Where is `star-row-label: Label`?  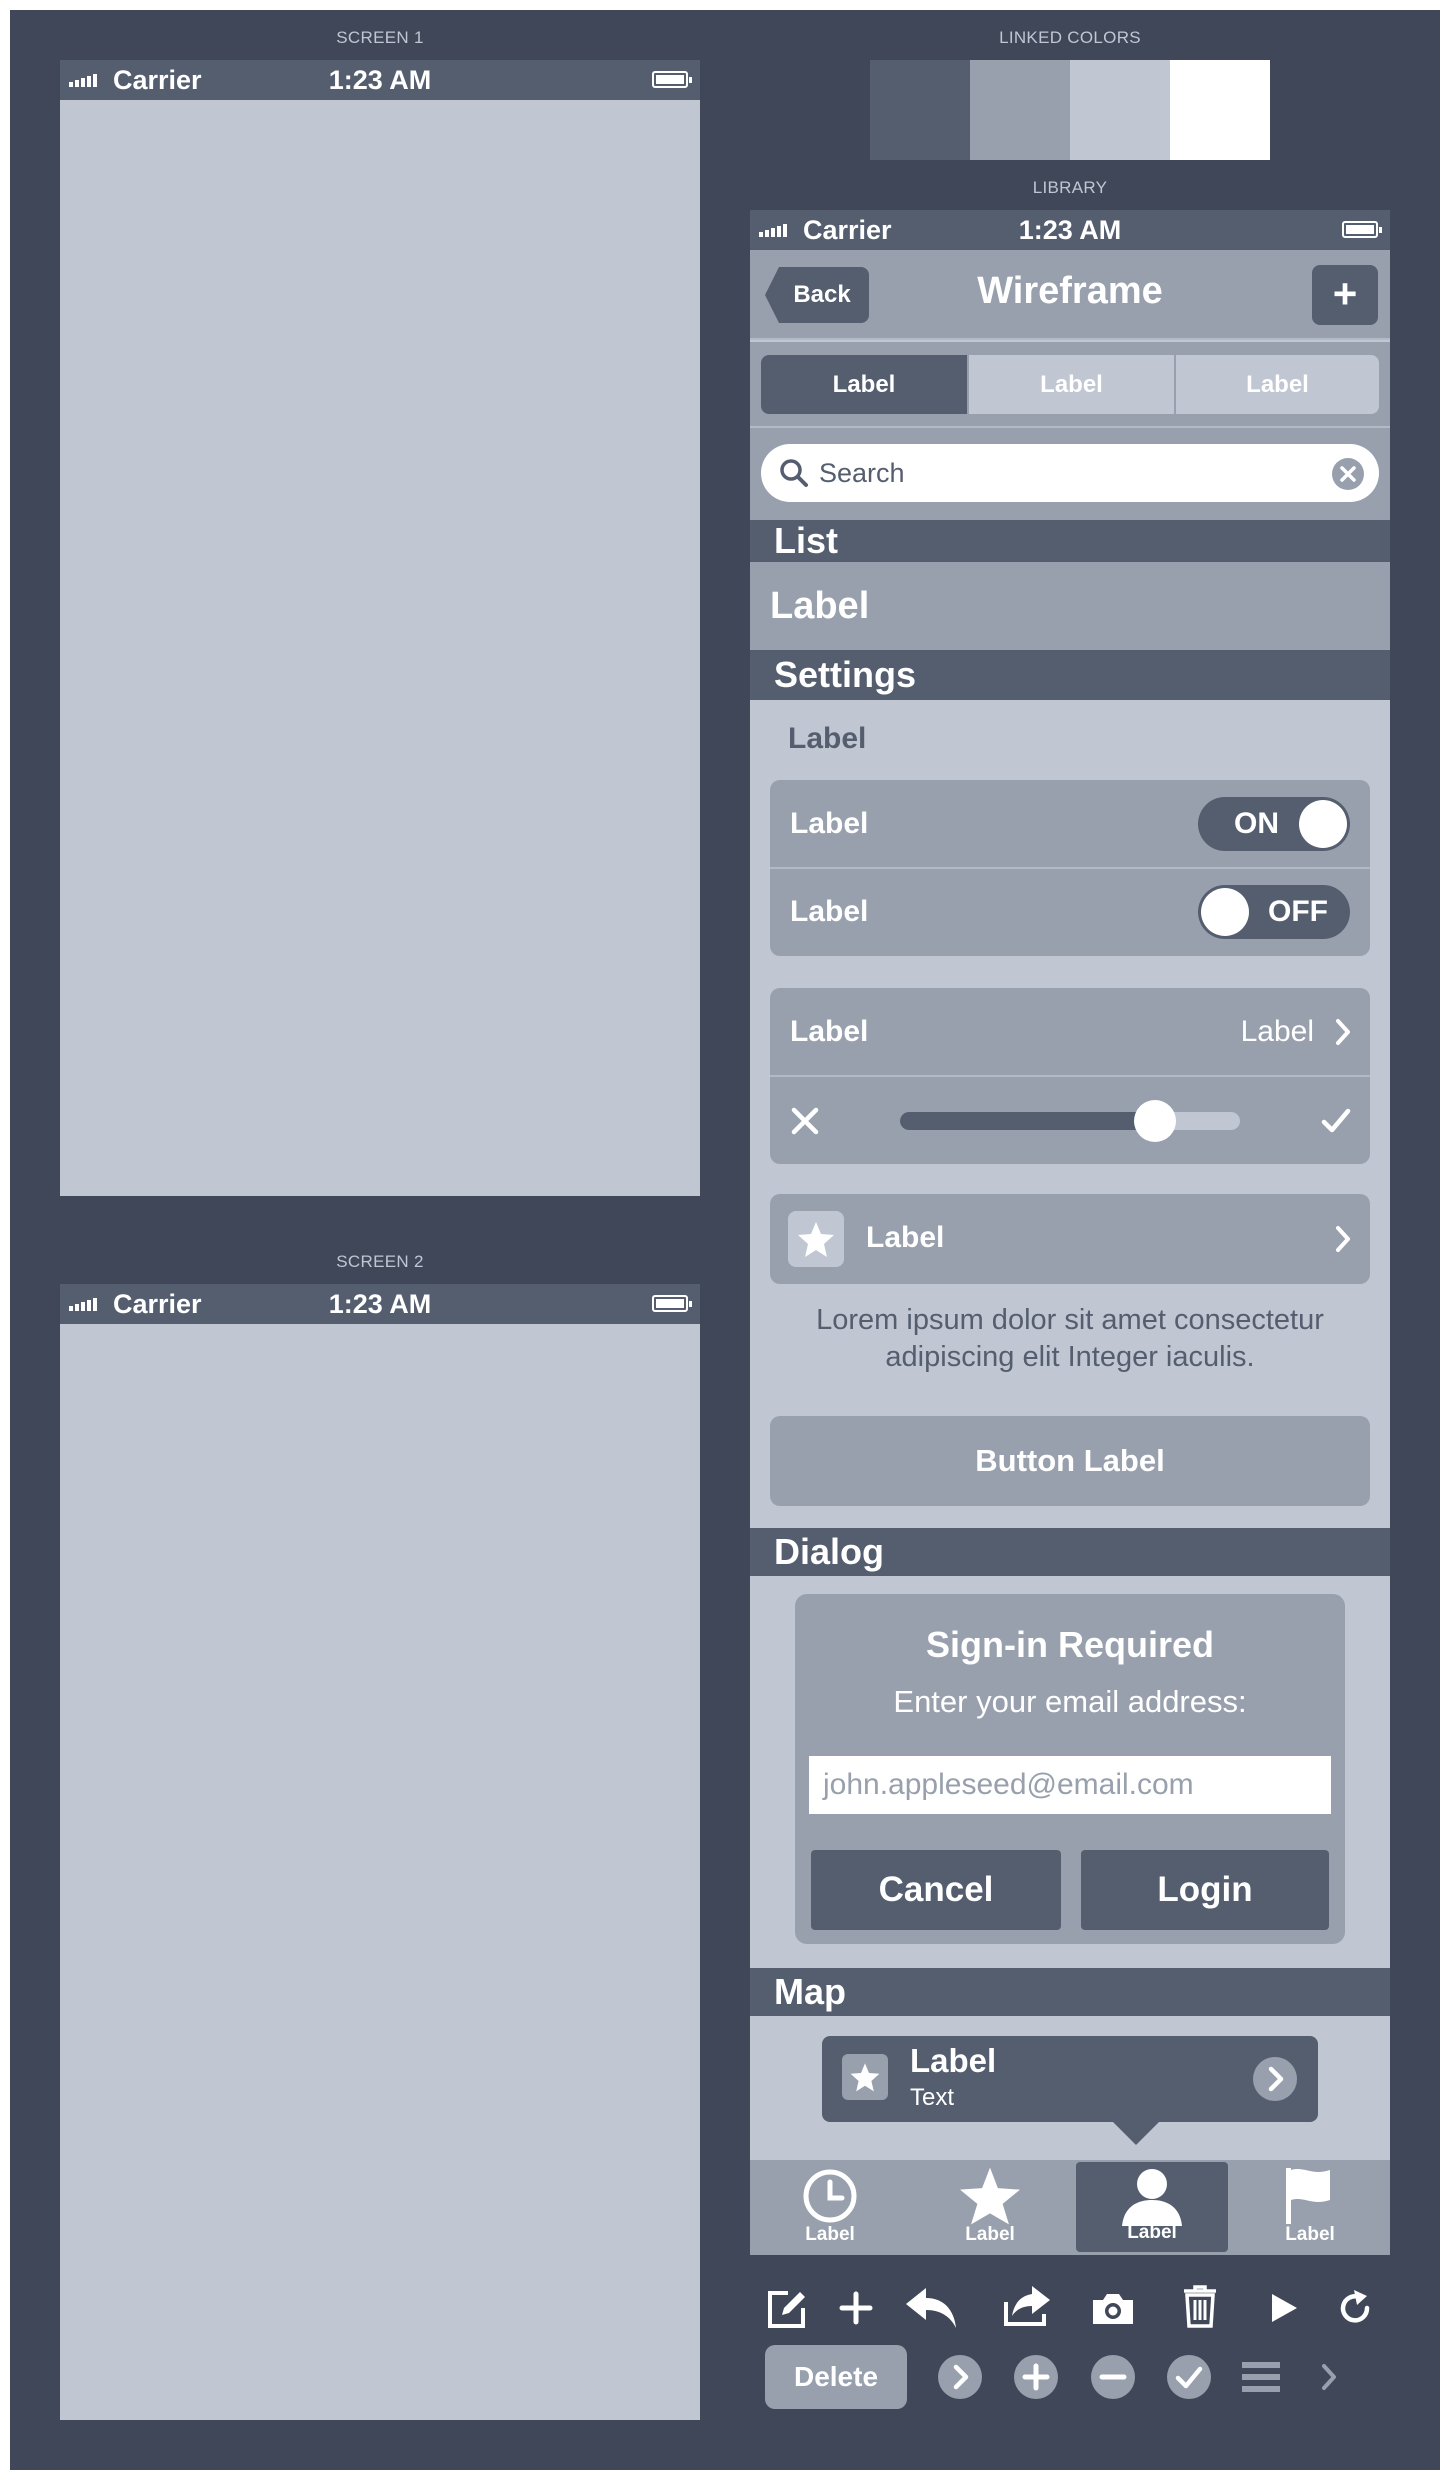
star-row-label: Label is located at coordinates (905, 1237).